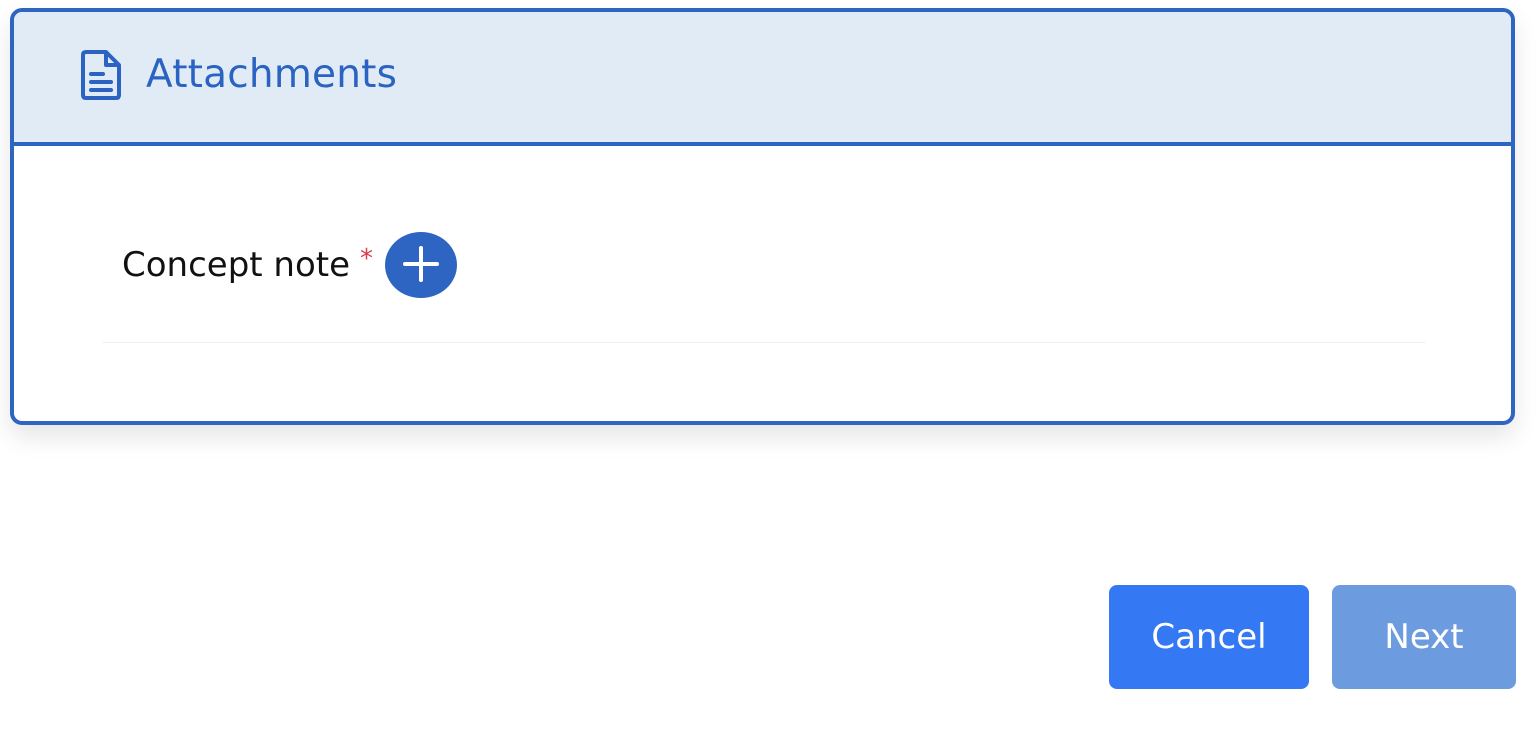 Image resolution: width=1538 pixels, height=734 pixels. Describe the element at coordinates (101, 75) in the screenshot. I see `document-icon` at that location.